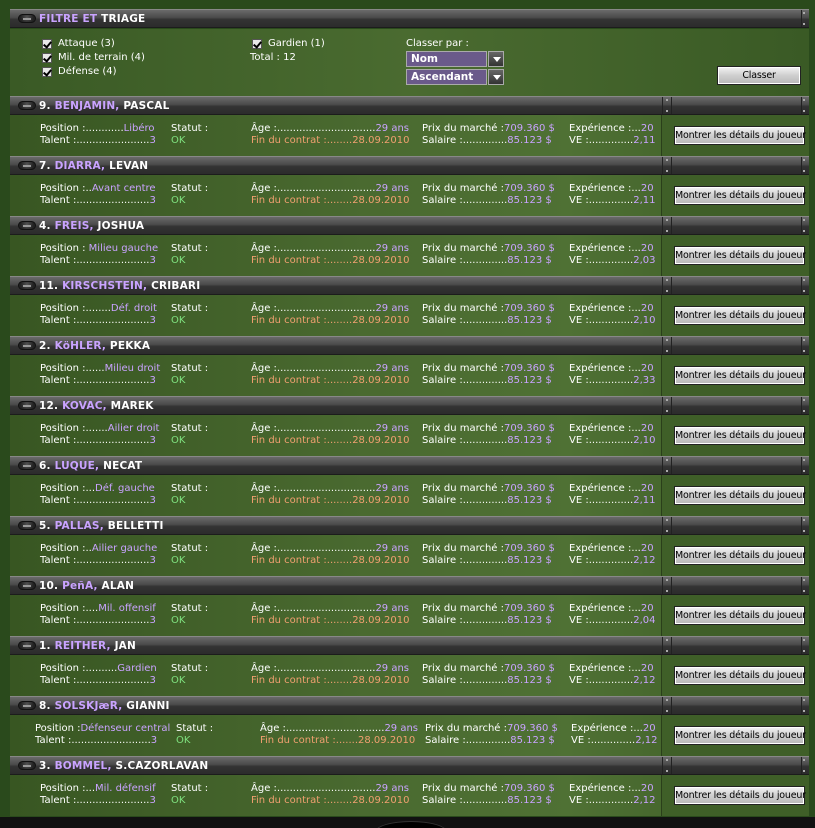 Image resolution: width=815 pixels, height=828 pixels. What do you see at coordinates (101, 57) in the screenshot?
I see `checkbox-label: Mil. de terrain (4)` at bounding box center [101, 57].